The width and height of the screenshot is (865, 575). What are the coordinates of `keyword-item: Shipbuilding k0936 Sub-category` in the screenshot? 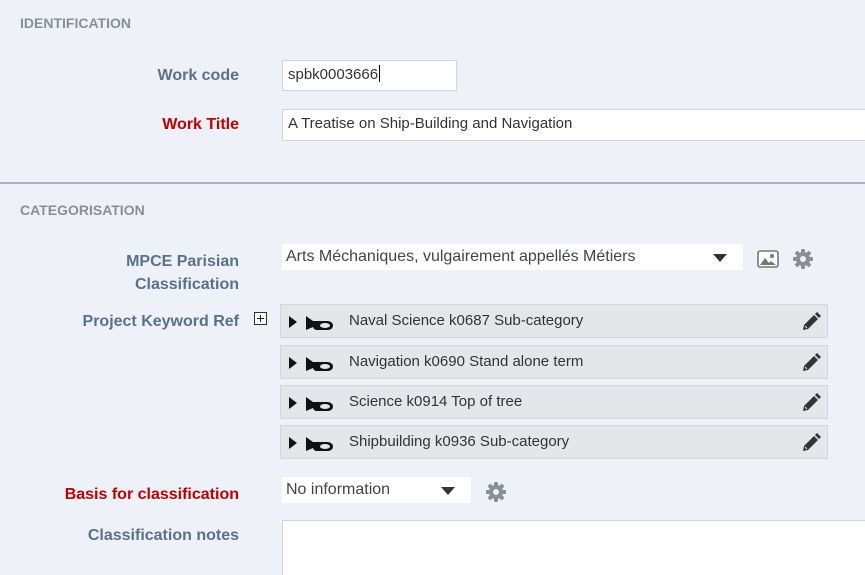 It's located at (554, 442).